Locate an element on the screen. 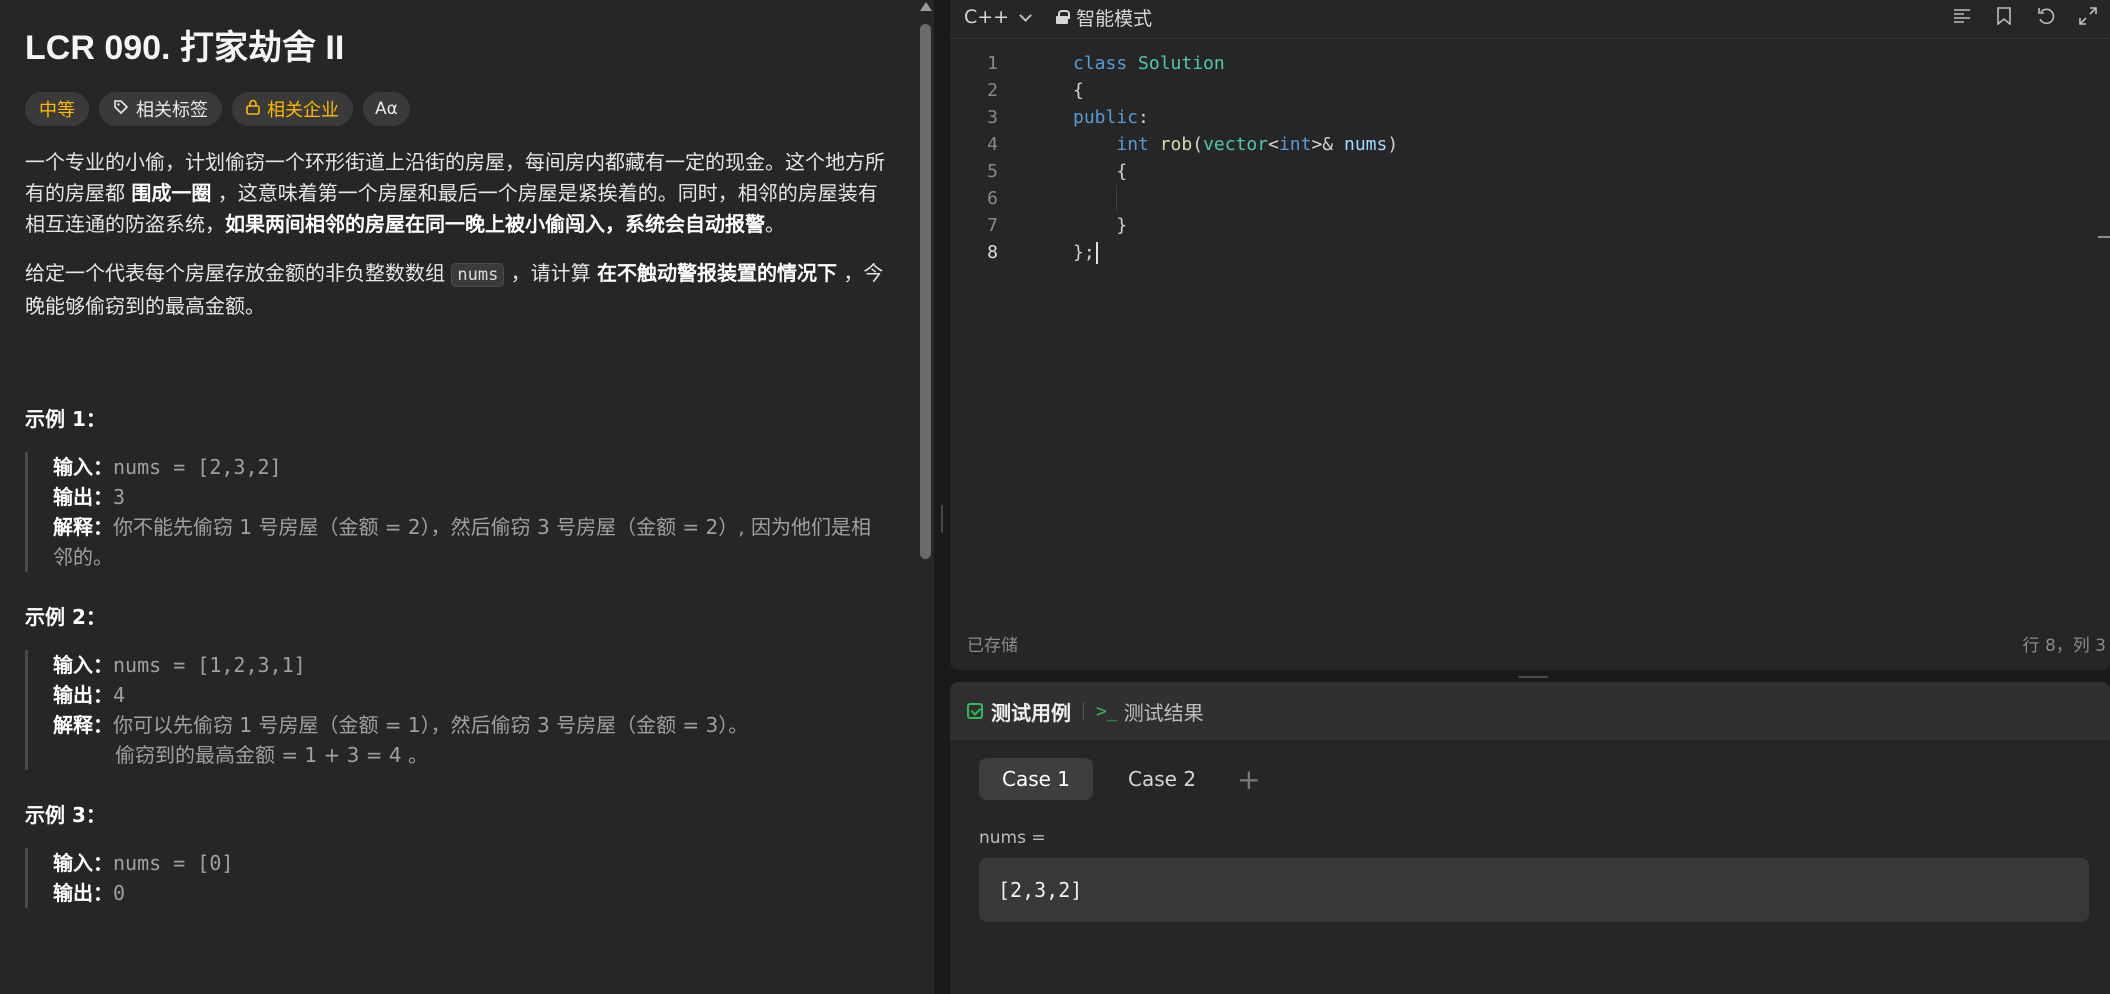 The width and height of the screenshot is (2110, 994). reset-icon is located at coordinates (2046, 16).